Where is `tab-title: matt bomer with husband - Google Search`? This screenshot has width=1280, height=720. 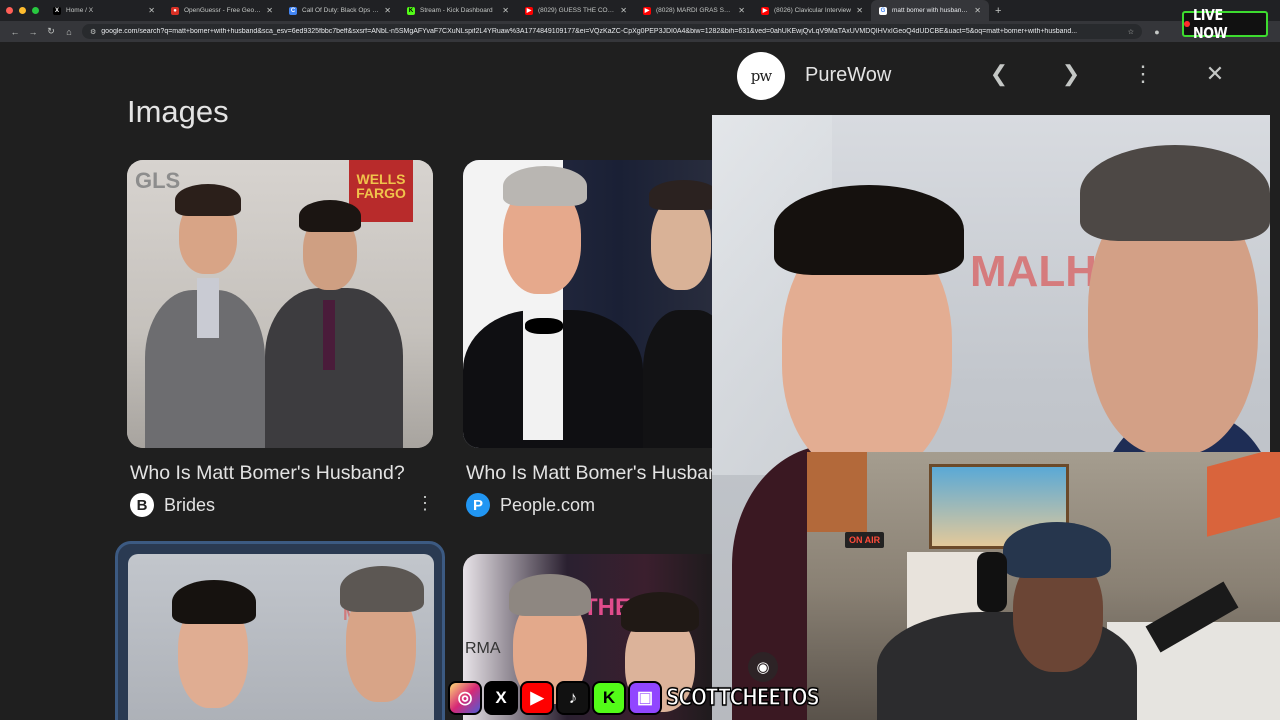 tab-title: matt bomer with husband - Google Search is located at coordinates (931, 10).